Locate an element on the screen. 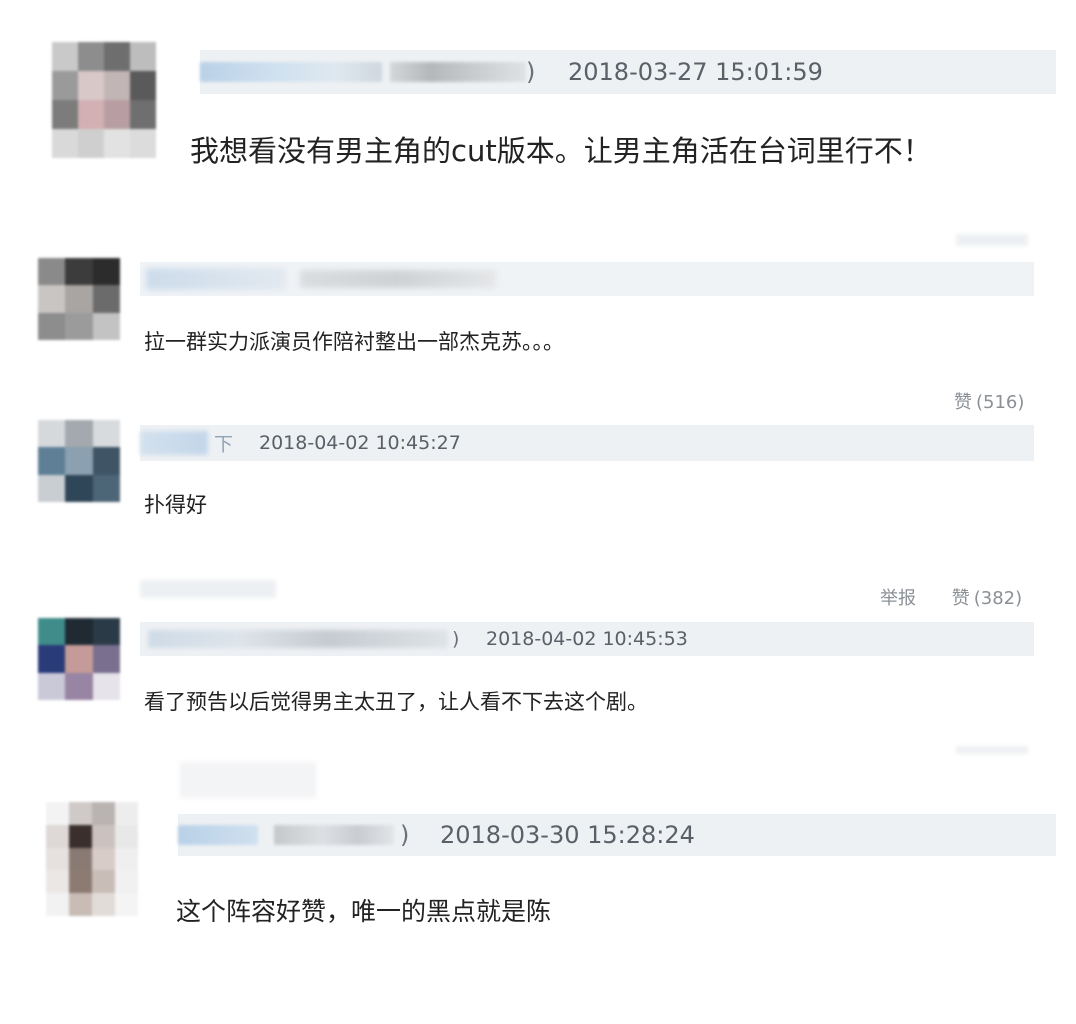  comment-text: 这个阵容好赞，唯一的黑点就是陈 is located at coordinates (364, 911).